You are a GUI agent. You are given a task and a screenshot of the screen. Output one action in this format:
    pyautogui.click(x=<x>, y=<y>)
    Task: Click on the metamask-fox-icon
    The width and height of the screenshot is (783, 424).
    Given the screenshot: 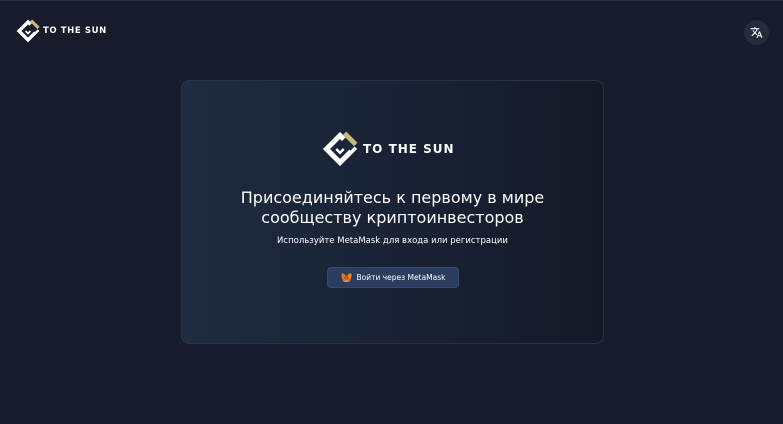 What is the action you would take?
    pyautogui.click(x=346, y=277)
    